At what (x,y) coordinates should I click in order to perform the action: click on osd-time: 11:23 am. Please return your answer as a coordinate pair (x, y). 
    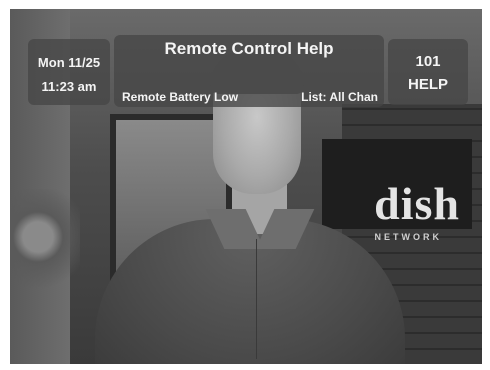
    Looking at the image, I should click on (69, 86).